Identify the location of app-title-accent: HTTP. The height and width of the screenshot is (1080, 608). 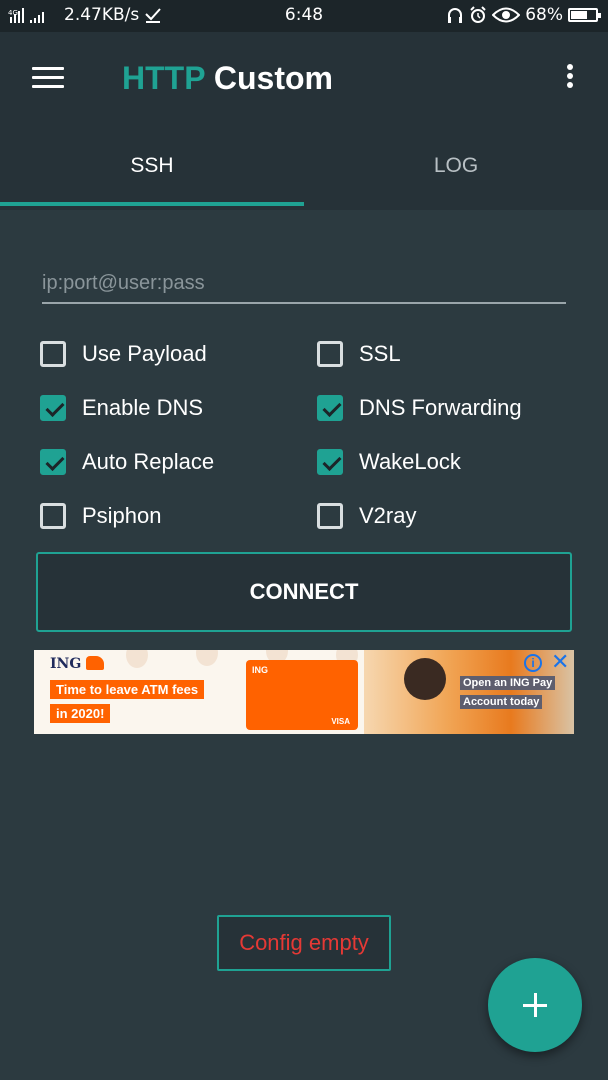
(163, 78).